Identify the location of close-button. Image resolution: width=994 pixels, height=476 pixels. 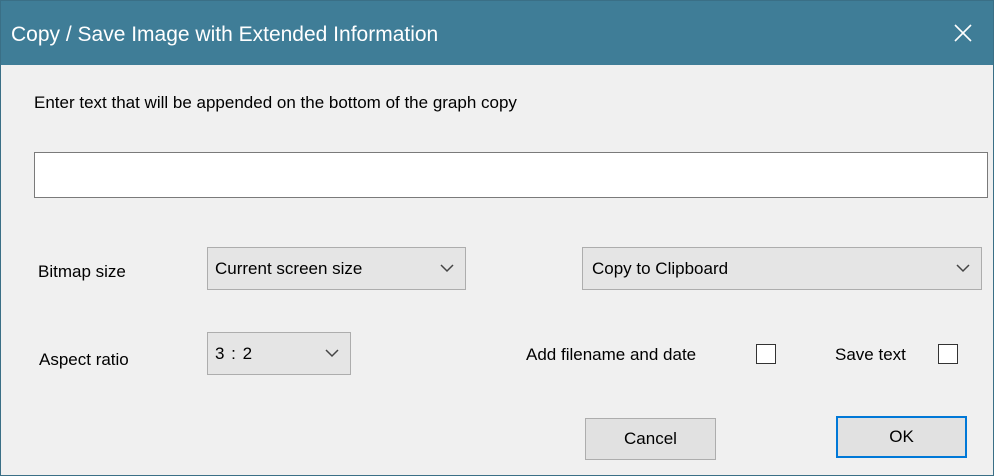
(963, 33).